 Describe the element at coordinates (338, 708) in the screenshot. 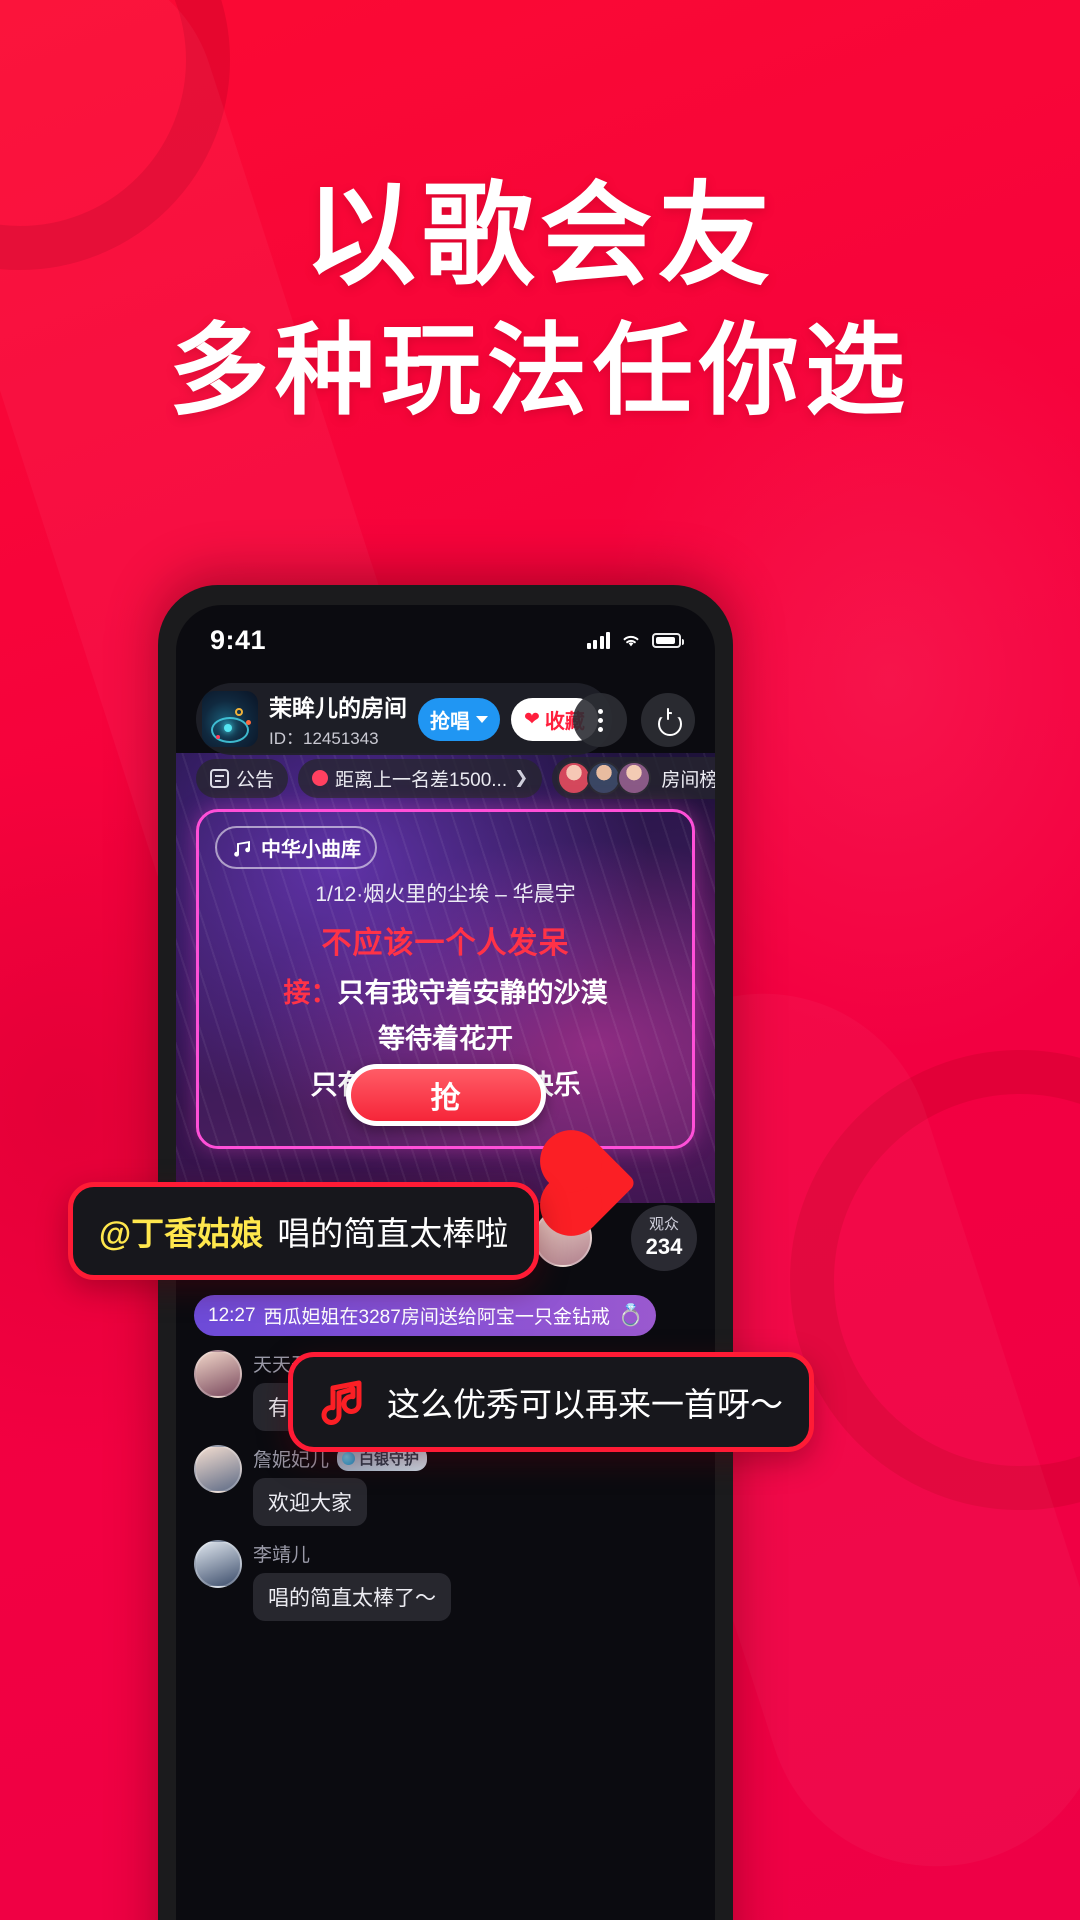

I see `room-name: 茉眸儿的房间` at that location.